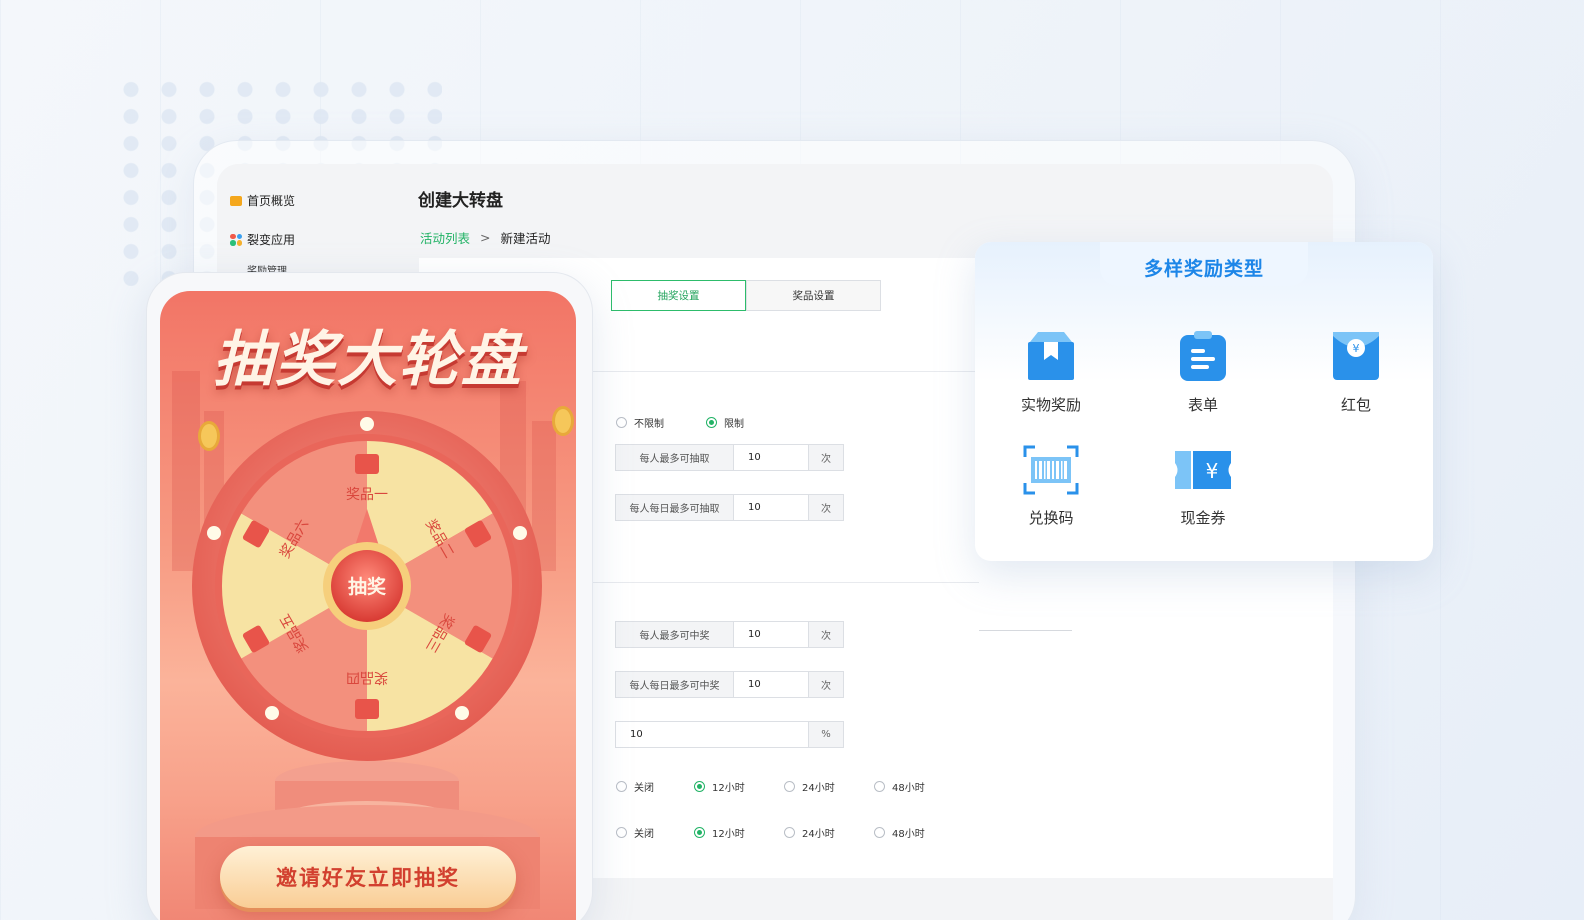 The image size is (1584, 920). I want to click on reward-item-cash-coupon: ¥ 现金券, so click(1203, 486).